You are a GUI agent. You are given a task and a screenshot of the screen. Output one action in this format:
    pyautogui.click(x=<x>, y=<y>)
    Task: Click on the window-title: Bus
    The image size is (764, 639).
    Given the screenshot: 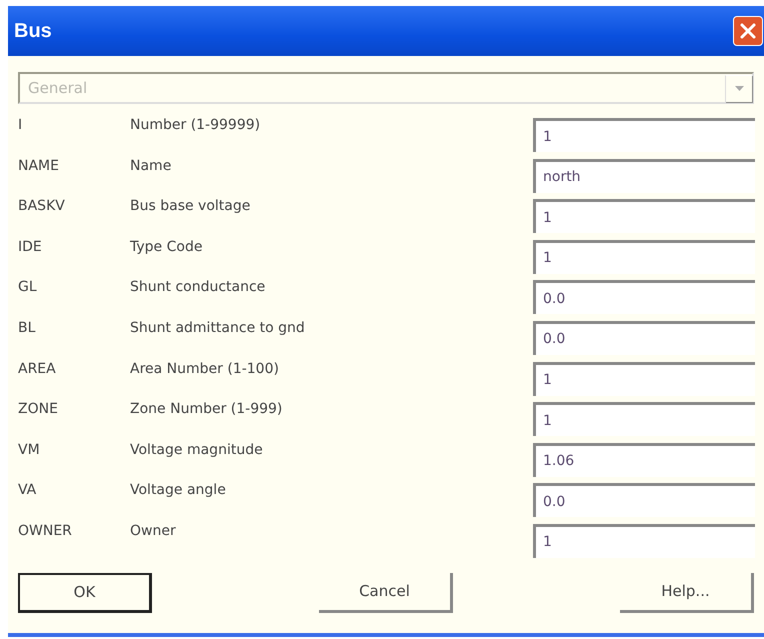 What is the action you would take?
    pyautogui.click(x=33, y=31)
    